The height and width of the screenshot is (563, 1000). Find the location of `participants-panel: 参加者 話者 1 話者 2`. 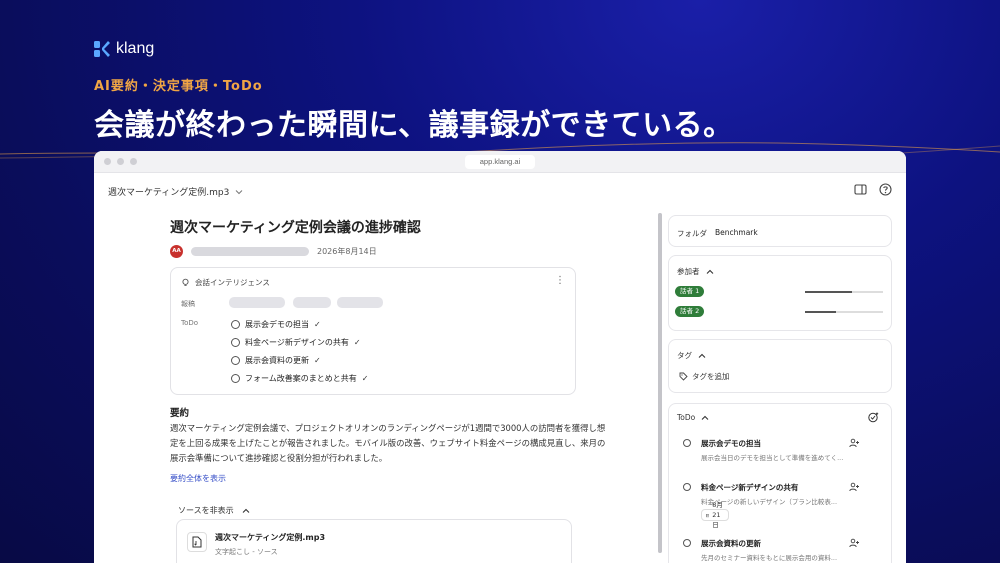

participants-panel: 参加者 話者 1 話者 2 is located at coordinates (780, 293).